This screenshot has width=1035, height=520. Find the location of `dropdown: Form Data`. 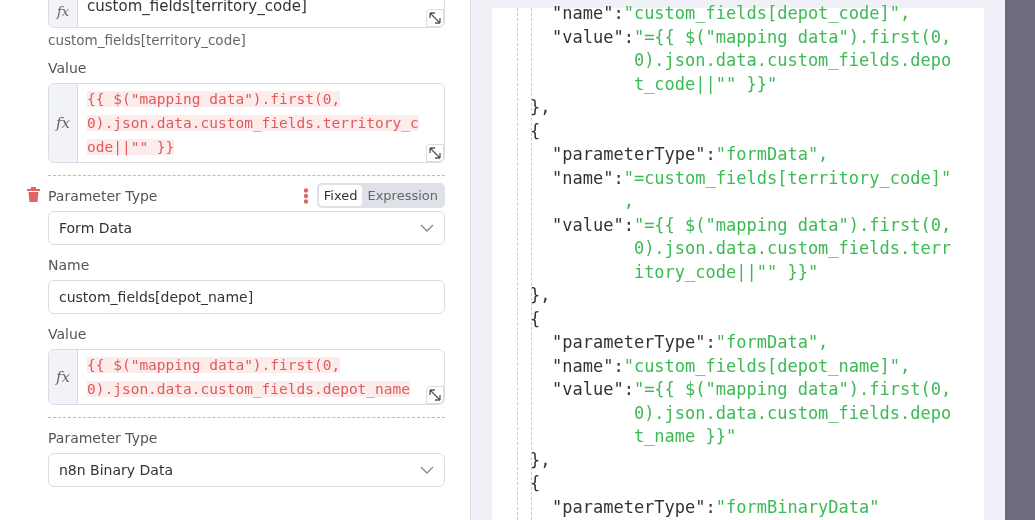

dropdown: Form Data is located at coordinates (246, 228).